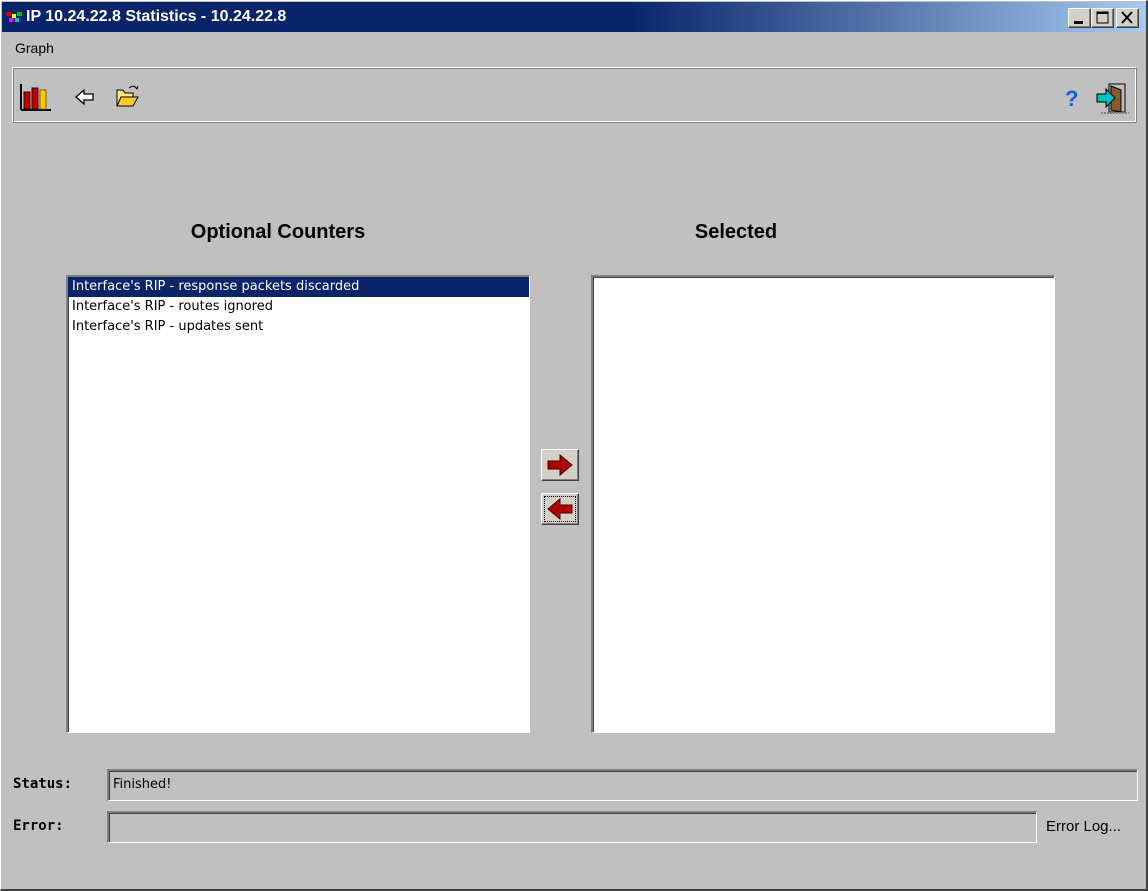 This screenshot has height=891, width=1148. I want to click on list-item: Interface's RIP - routes ignored, so click(298, 307).